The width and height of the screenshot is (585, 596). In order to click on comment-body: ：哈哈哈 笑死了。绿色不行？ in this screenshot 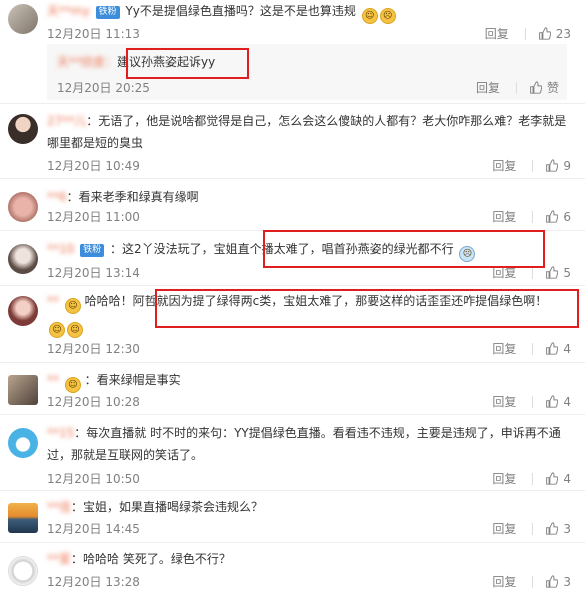, I will do `click(151, 559)`.